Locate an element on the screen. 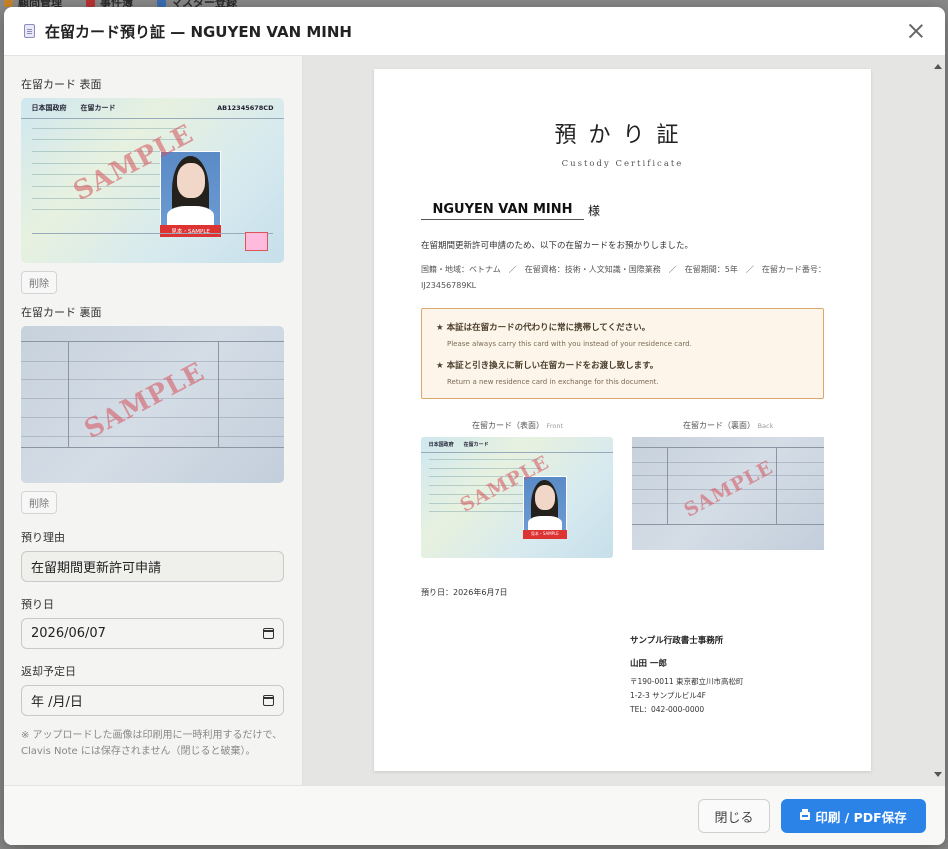  custody-date-input: 2026/06/07 is located at coordinates (152, 633).